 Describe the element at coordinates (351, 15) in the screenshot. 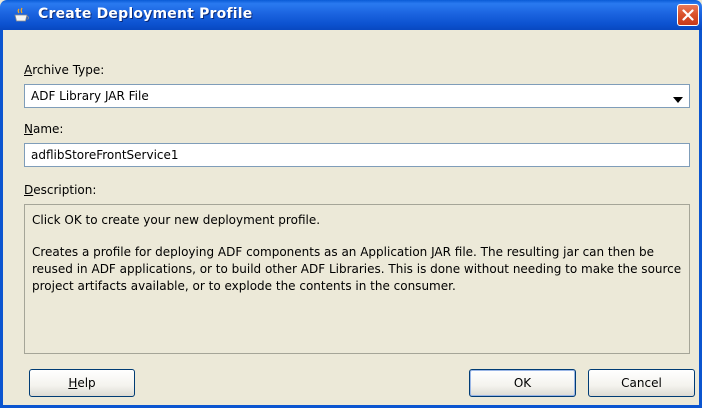

I see `title-bar: Create Deployment Profile` at that location.